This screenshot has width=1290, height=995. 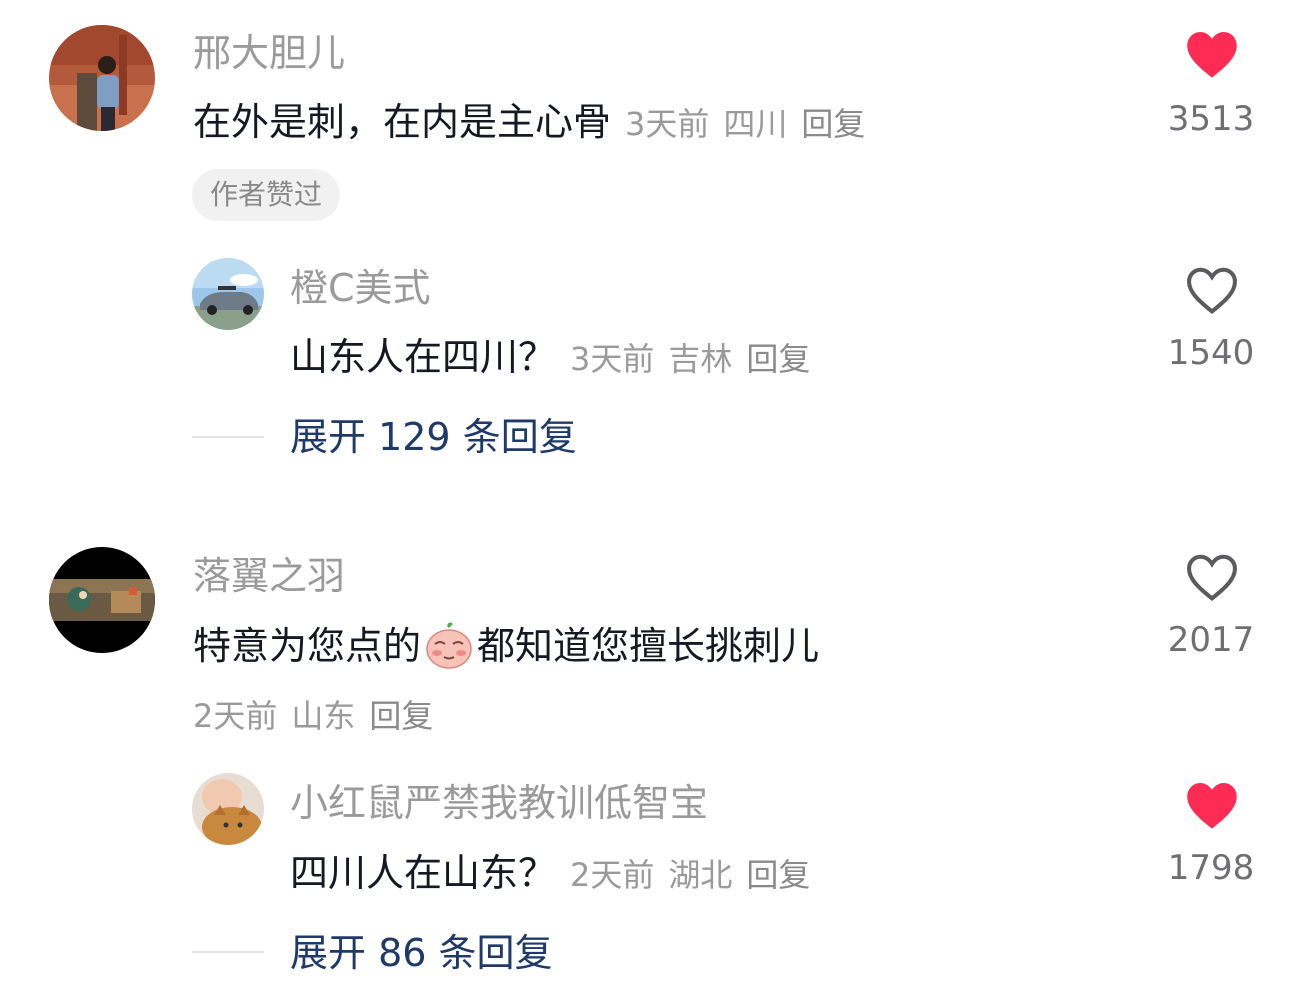 What do you see at coordinates (449, 646) in the screenshot?
I see `blushing-face-emoji-icon` at bounding box center [449, 646].